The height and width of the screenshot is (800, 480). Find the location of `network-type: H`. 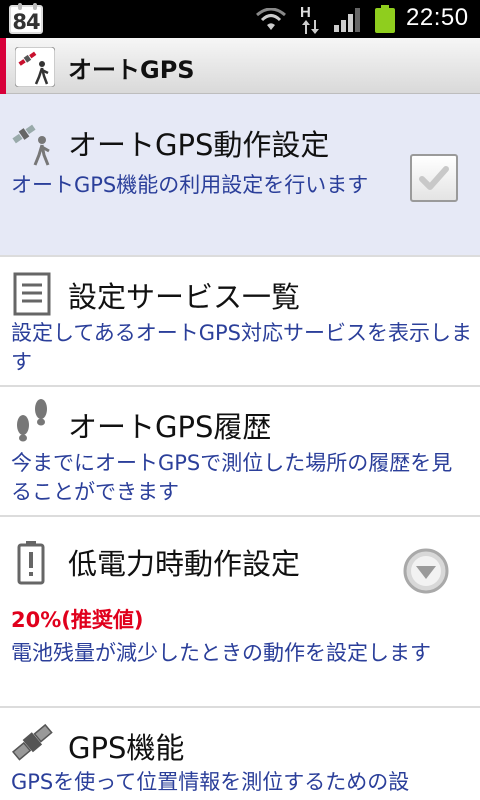

network-type: H is located at coordinates (305, 12).